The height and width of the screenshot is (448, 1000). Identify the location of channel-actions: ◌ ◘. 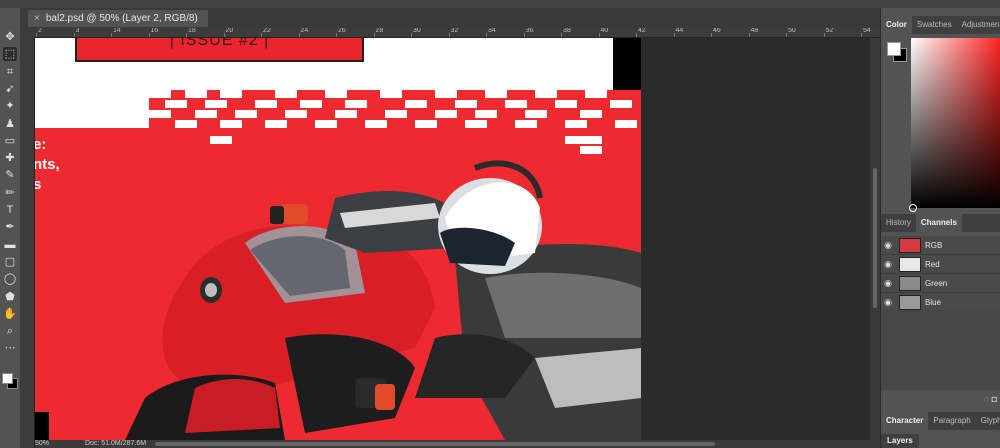
(990, 399).